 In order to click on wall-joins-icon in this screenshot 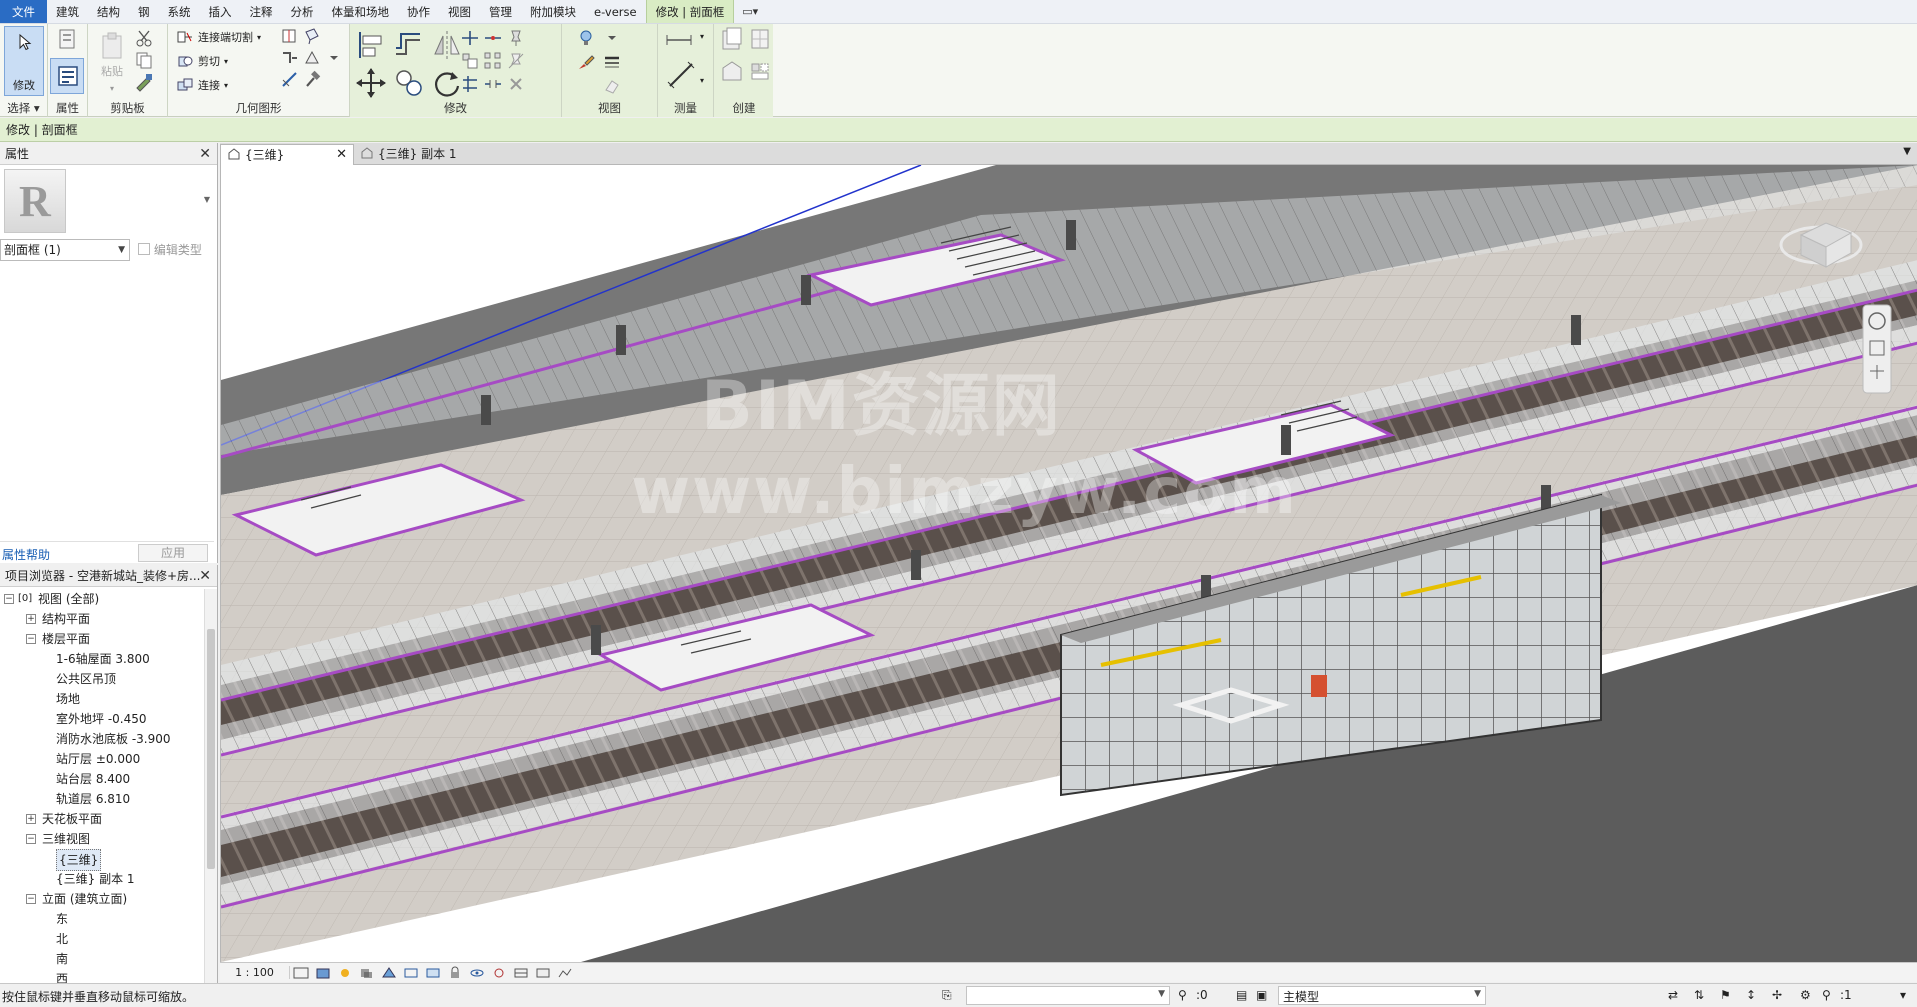, I will do `click(290, 58)`.